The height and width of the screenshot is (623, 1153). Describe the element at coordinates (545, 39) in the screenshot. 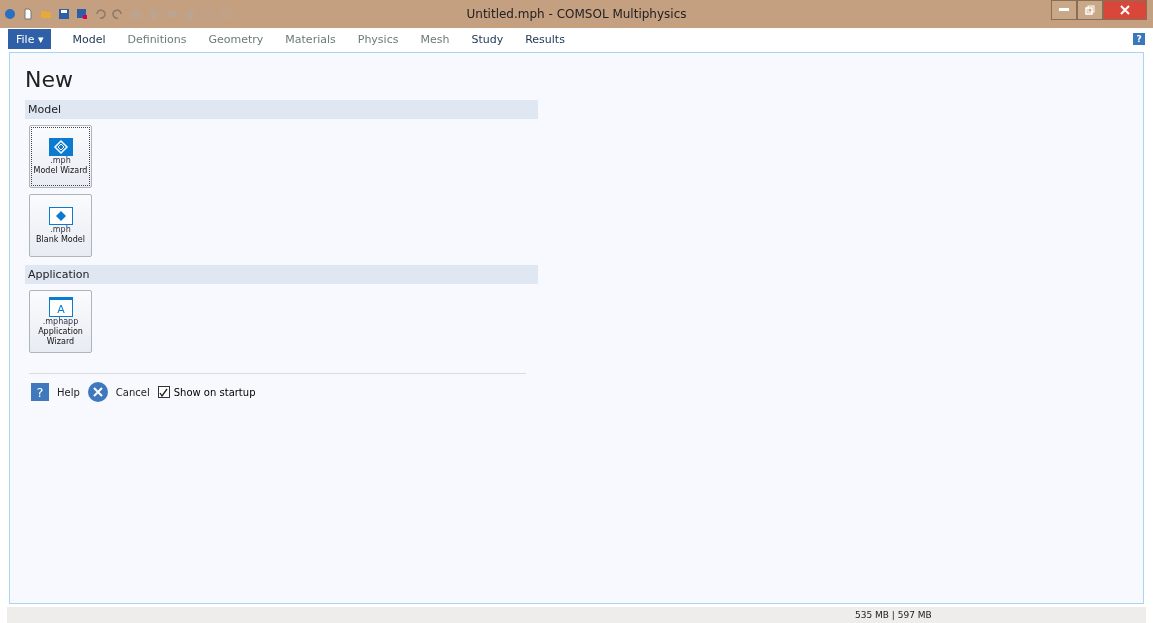

I see `ribbon-tab: Results` at that location.